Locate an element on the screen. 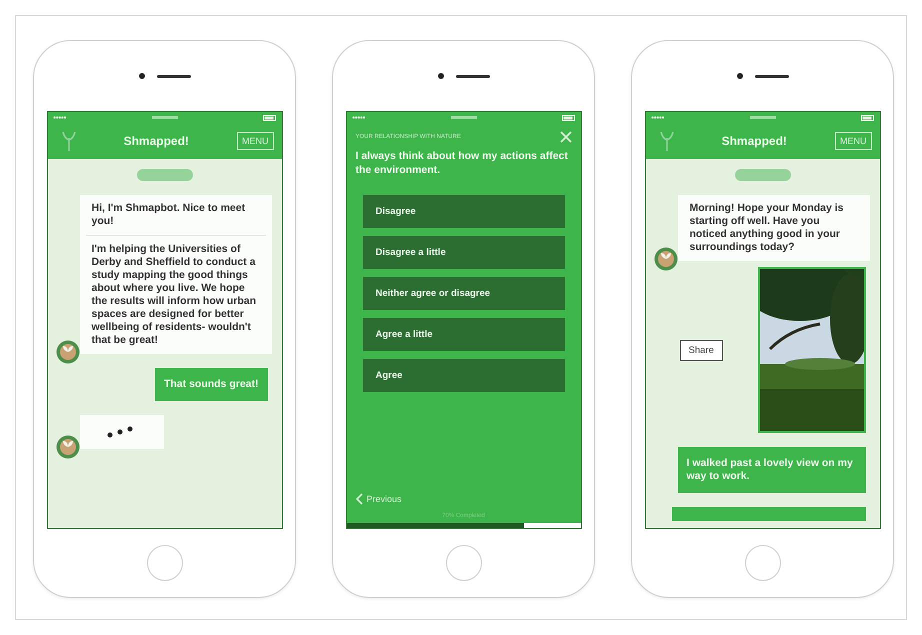  answer-option: Disagree is located at coordinates (463, 211).